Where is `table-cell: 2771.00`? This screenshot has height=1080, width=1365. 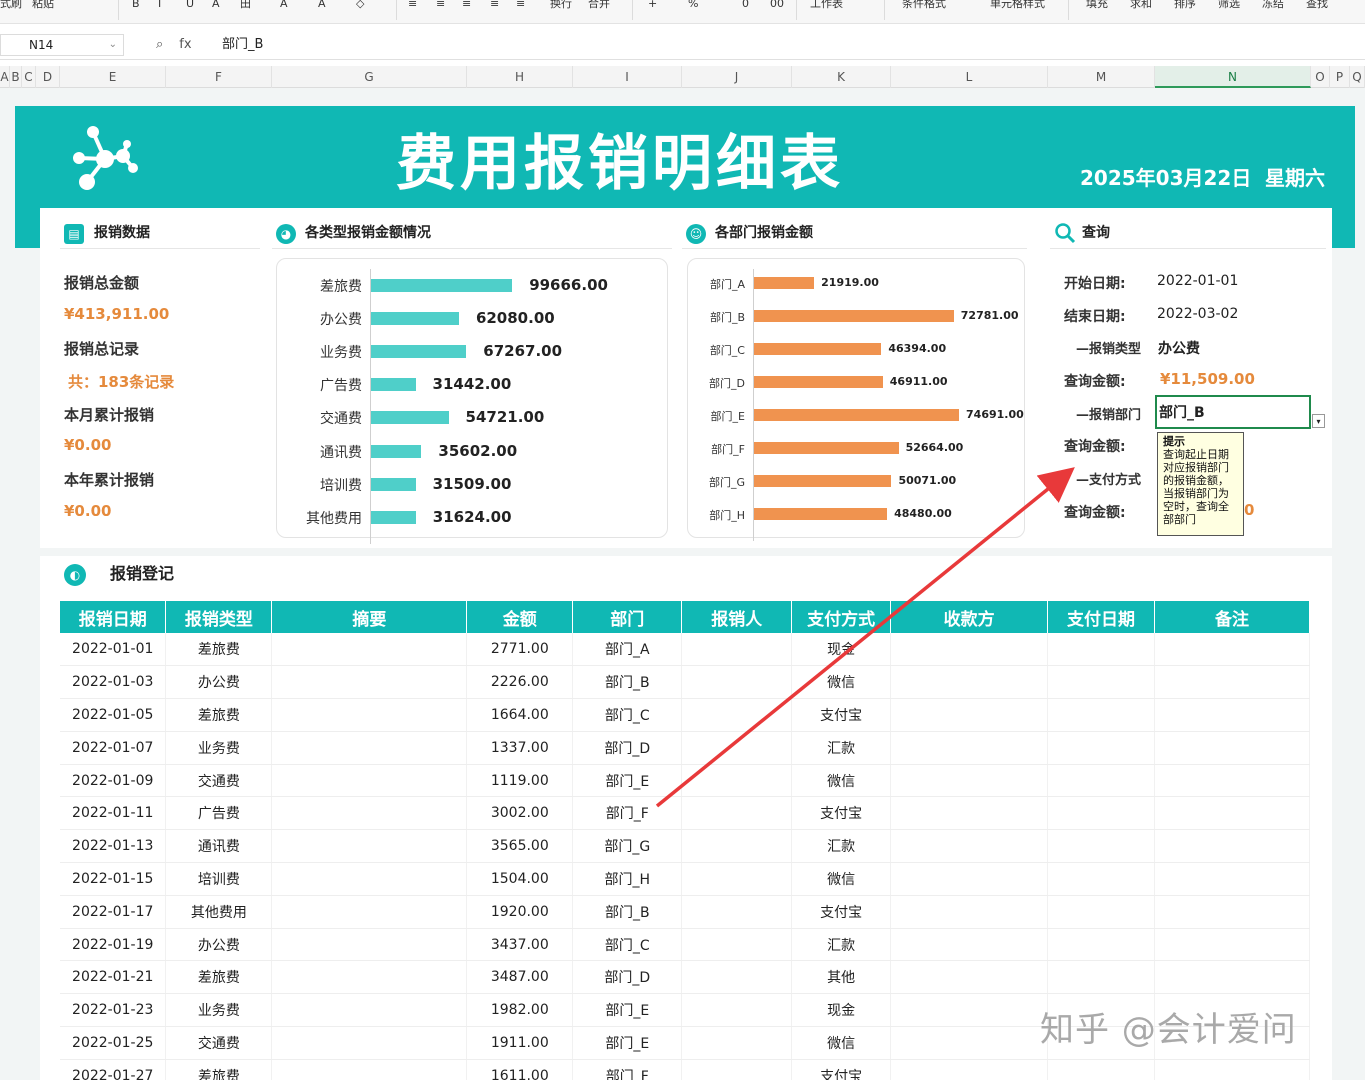 table-cell: 2771.00 is located at coordinates (520, 650).